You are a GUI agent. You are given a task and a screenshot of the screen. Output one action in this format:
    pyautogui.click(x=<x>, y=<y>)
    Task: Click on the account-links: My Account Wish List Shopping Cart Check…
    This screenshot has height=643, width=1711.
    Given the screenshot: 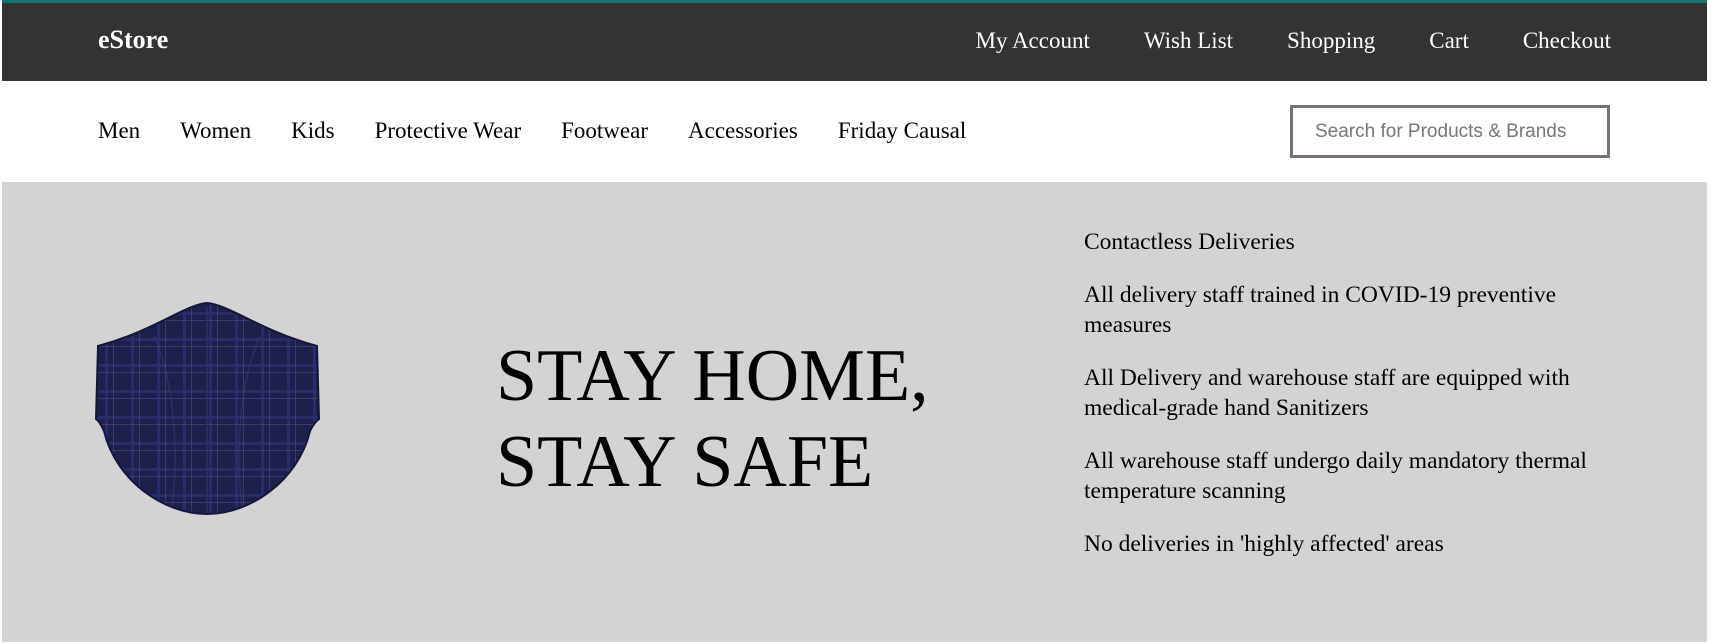 What is the action you would take?
    pyautogui.click(x=1266, y=41)
    